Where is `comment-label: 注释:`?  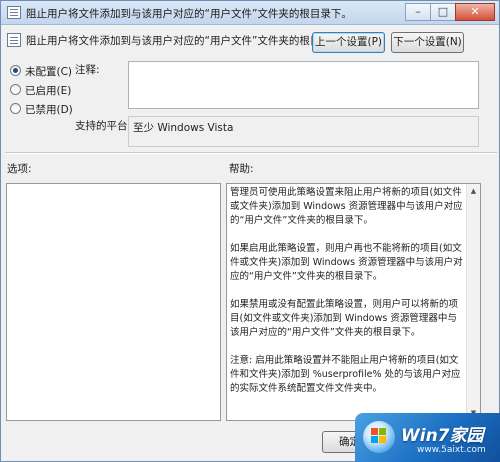 comment-label: 注释: is located at coordinates (87, 70).